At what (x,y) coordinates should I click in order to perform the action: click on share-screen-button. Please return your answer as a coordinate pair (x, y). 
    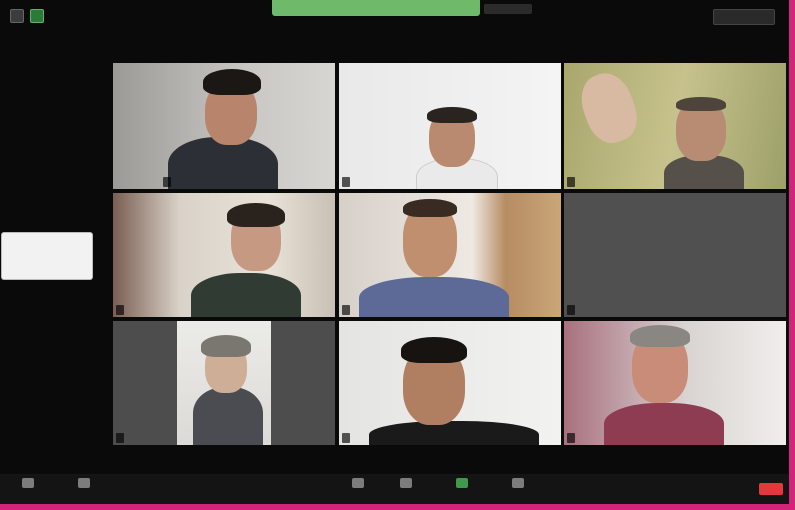
    Looking at the image, I should click on (462, 484).